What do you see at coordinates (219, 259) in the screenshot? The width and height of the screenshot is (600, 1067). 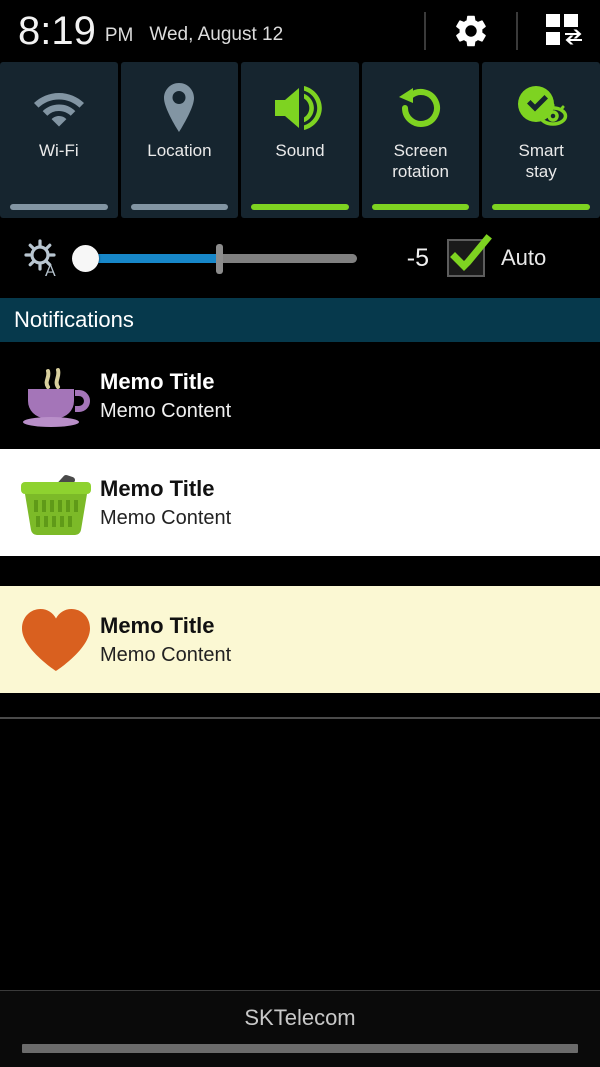 I see `slider-center-tick` at bounding box center [219, 259].